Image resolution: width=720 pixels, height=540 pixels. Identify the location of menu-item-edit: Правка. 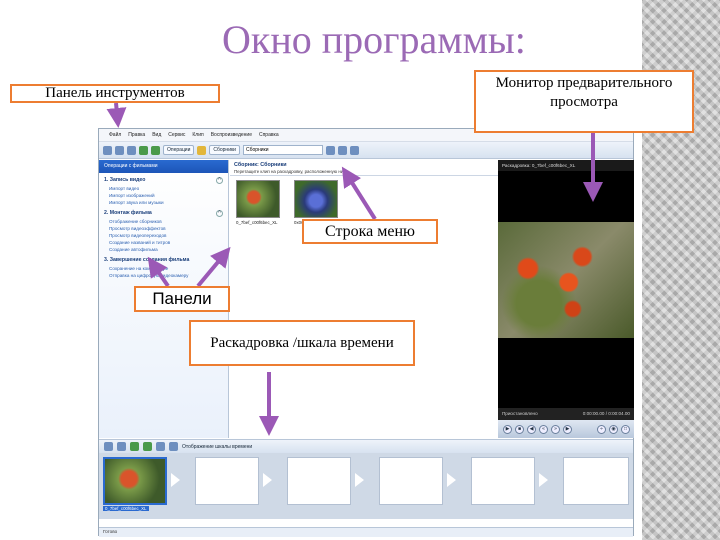
(136, 135).